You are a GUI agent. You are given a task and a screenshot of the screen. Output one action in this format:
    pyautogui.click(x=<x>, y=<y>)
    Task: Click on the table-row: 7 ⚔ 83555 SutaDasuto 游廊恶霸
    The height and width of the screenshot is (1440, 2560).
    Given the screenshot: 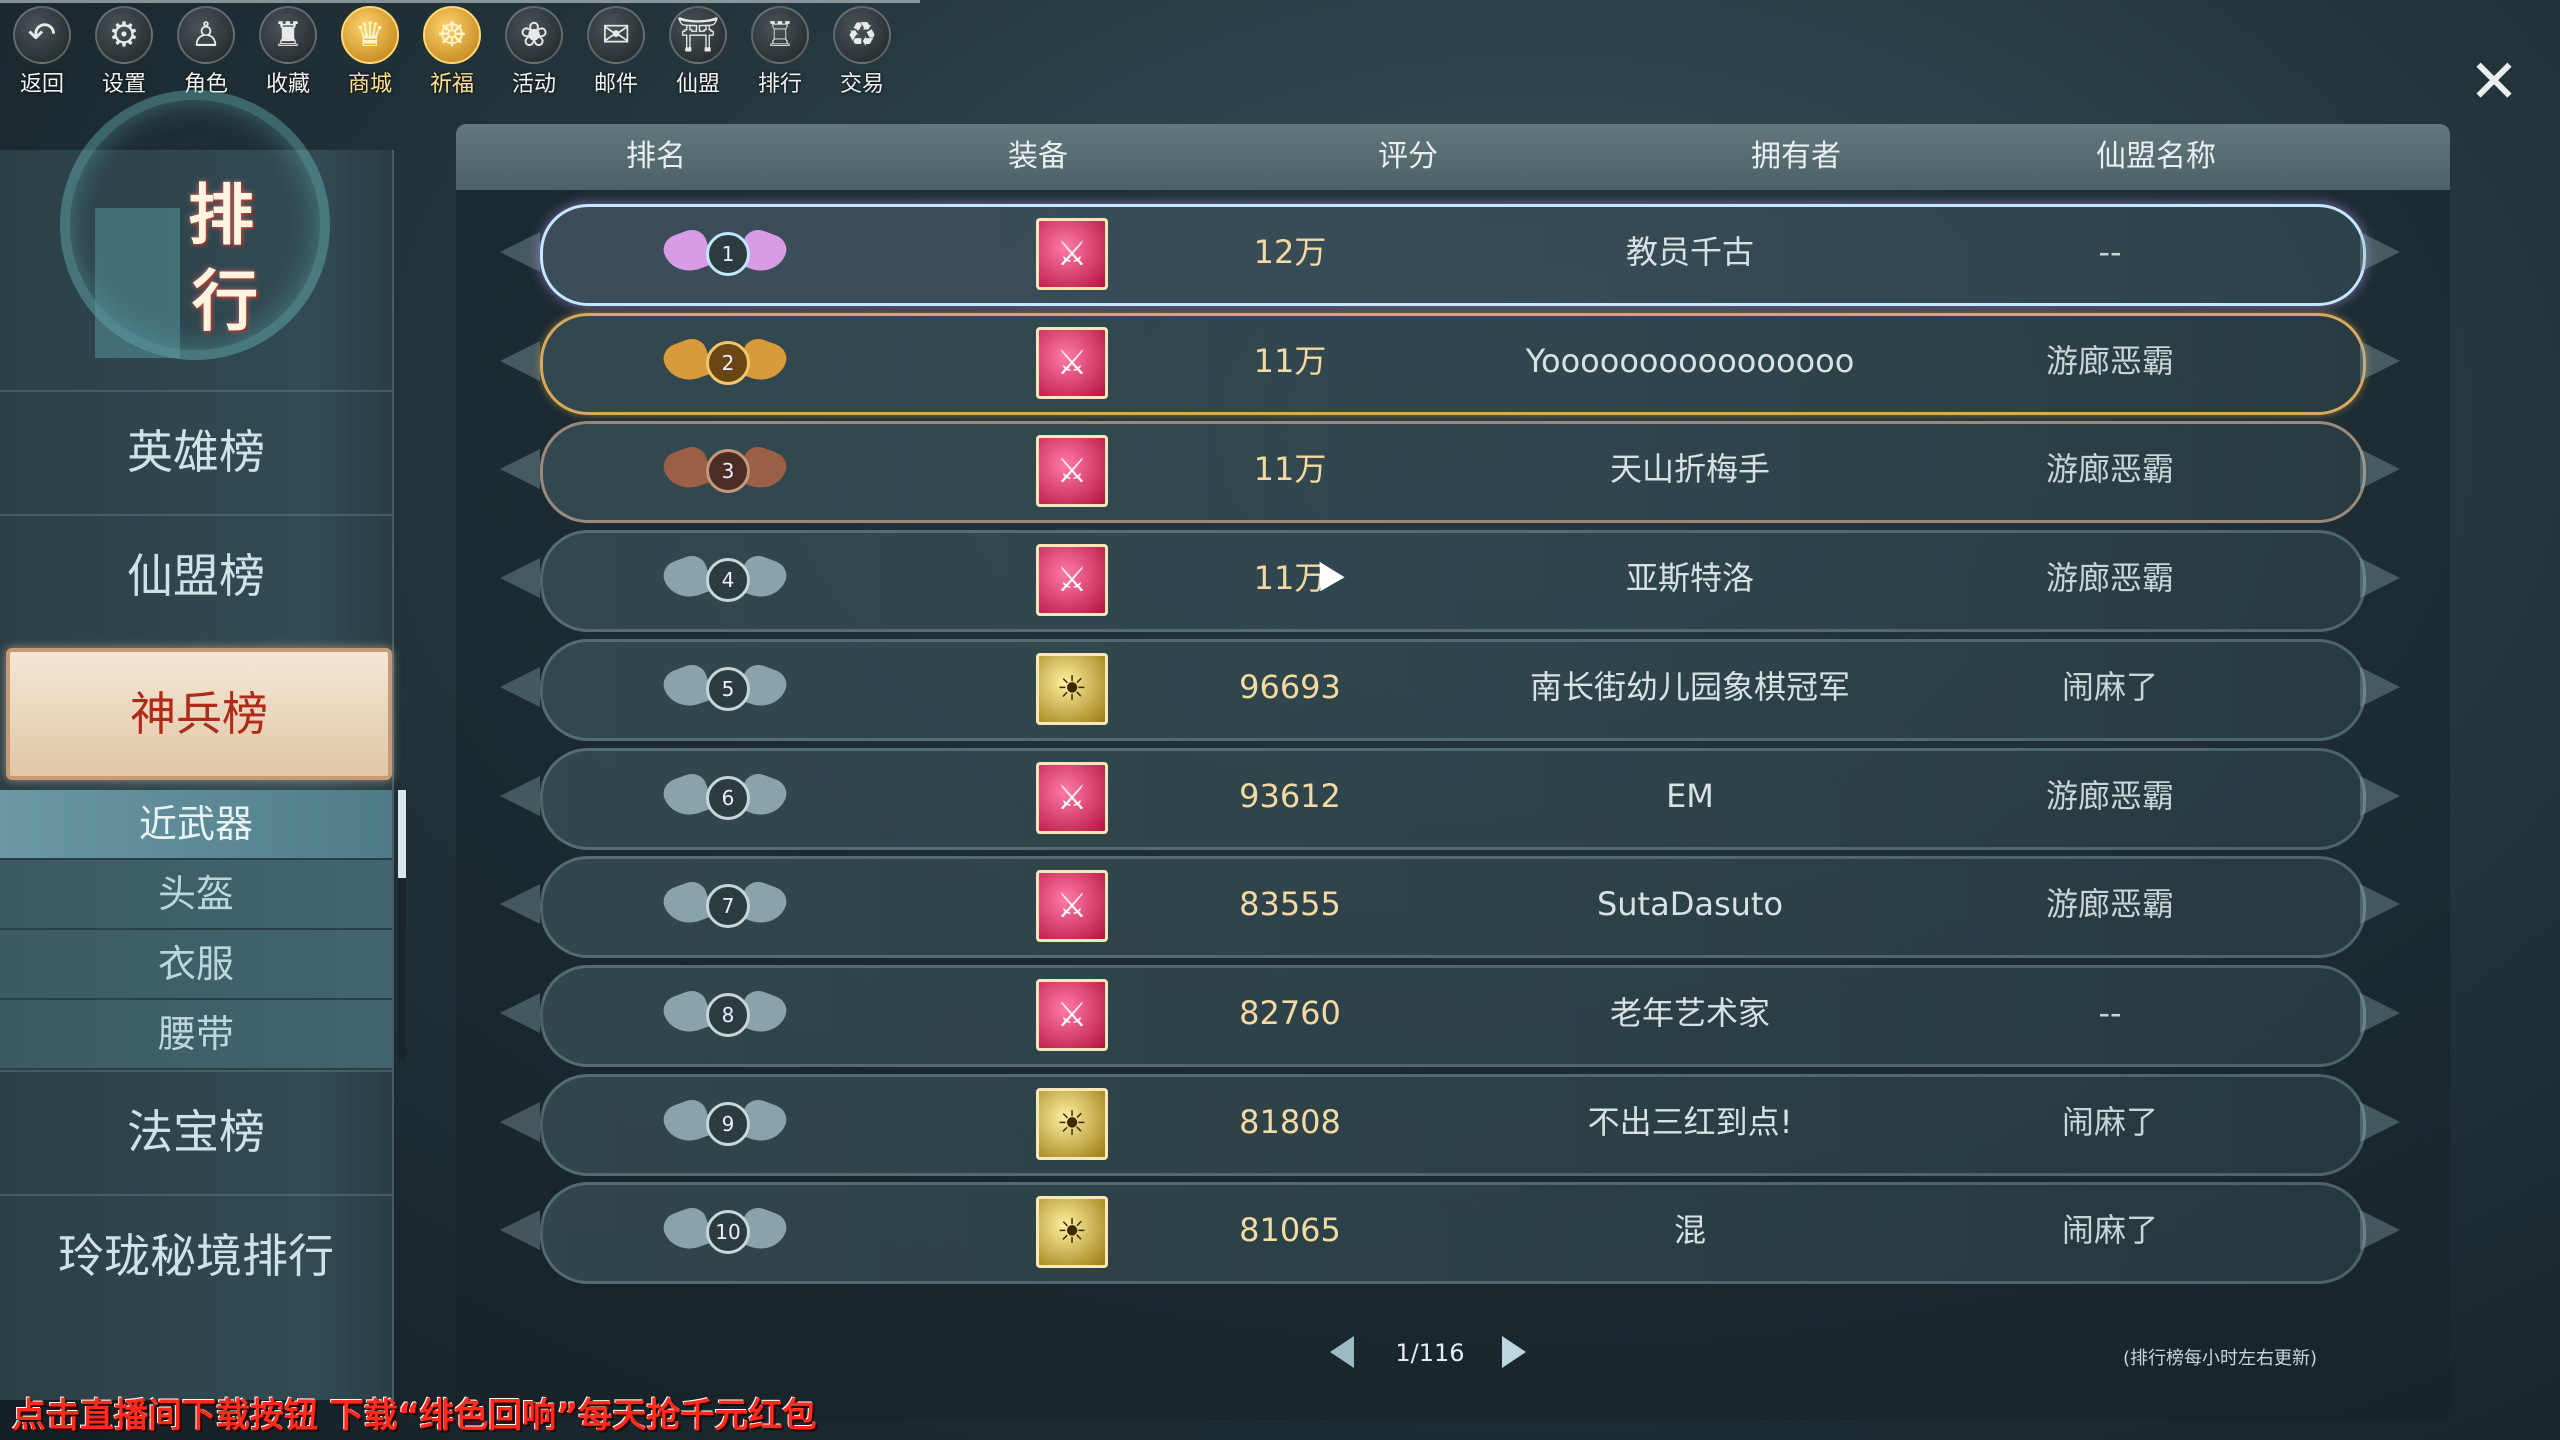 What is the action you would take?
    pyautogui.click(x=1450, y=907)
    